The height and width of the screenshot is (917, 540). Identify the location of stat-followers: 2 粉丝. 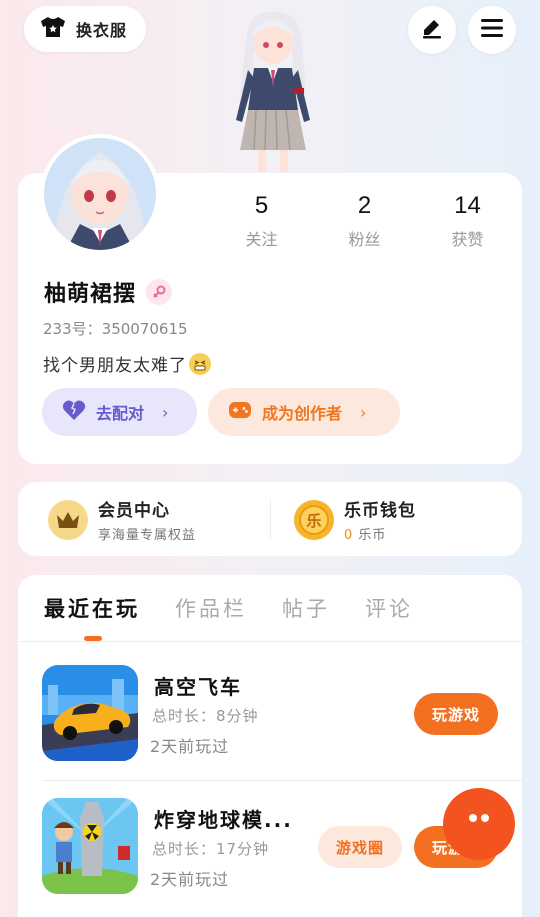
(364, 221).